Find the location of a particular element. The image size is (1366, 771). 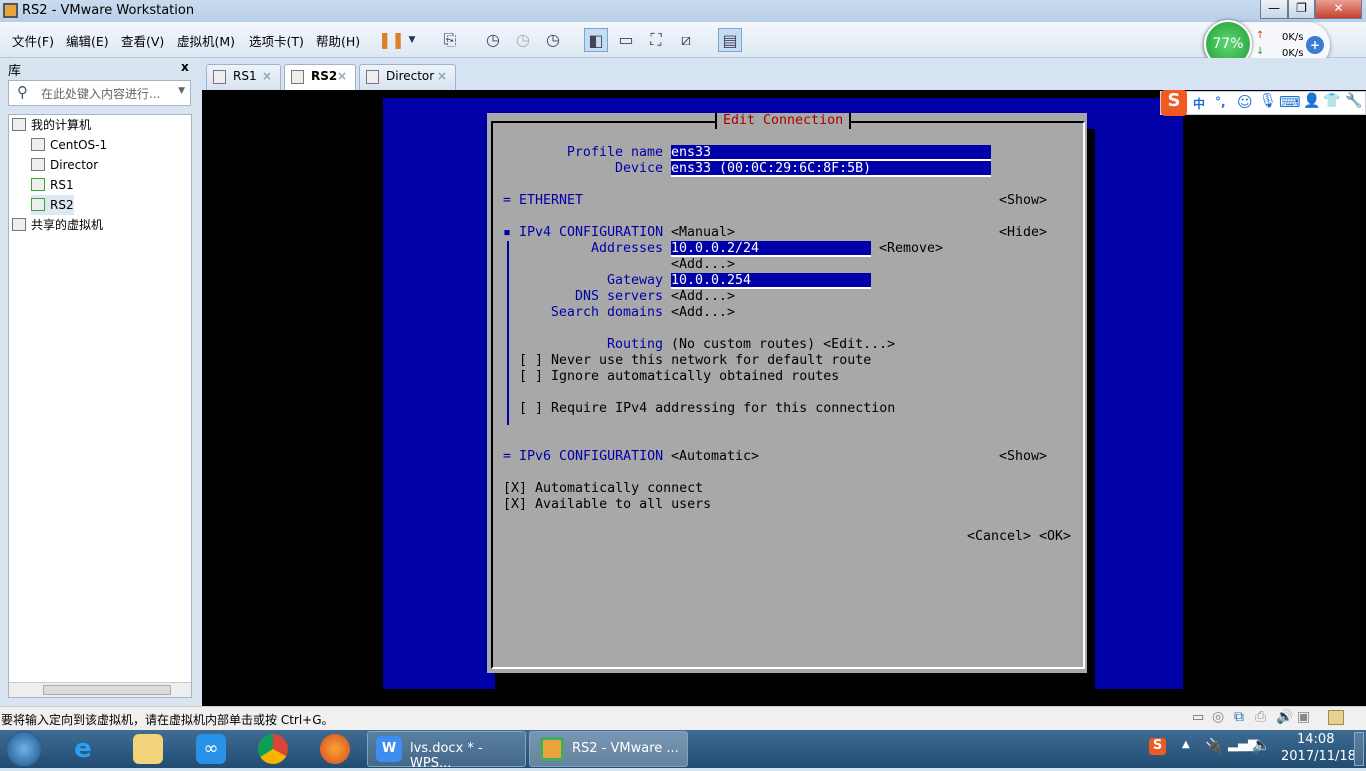

revert-snapshot-icon: ◷ is located at coordinates (523, 40).